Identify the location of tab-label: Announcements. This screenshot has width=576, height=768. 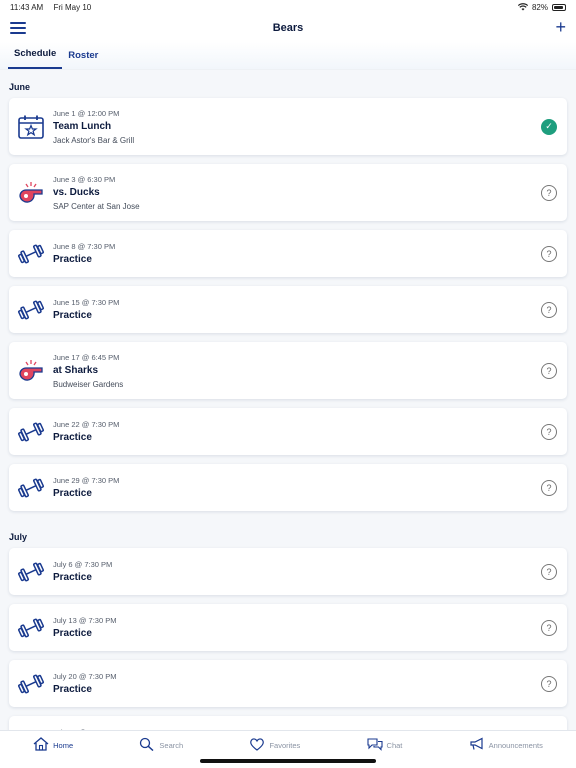
(515, 745).